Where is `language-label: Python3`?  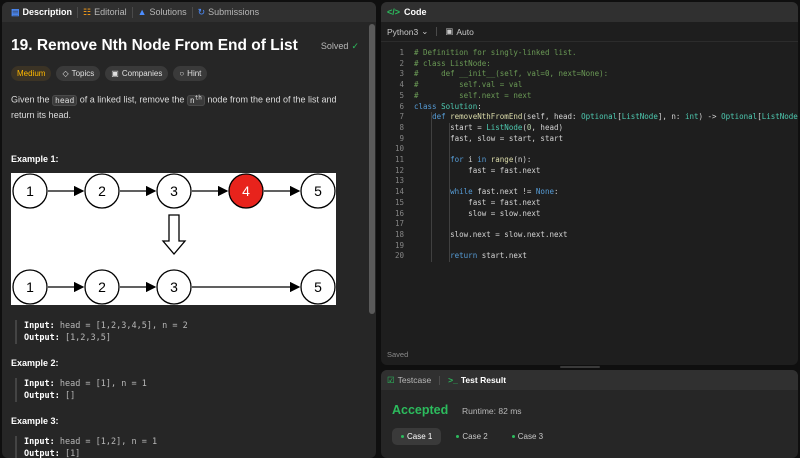 language-label: Python3 is located at coordinates (403, 31).